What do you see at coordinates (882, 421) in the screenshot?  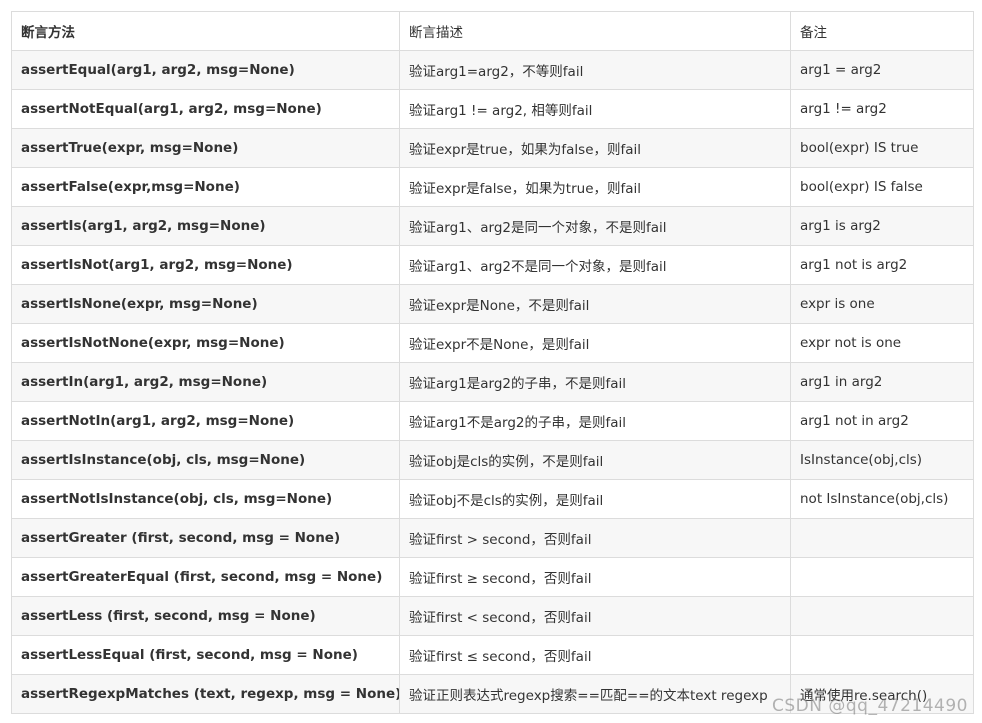 I see `note-cell: arg1 not in arg2` at bounding box center [882, 421].